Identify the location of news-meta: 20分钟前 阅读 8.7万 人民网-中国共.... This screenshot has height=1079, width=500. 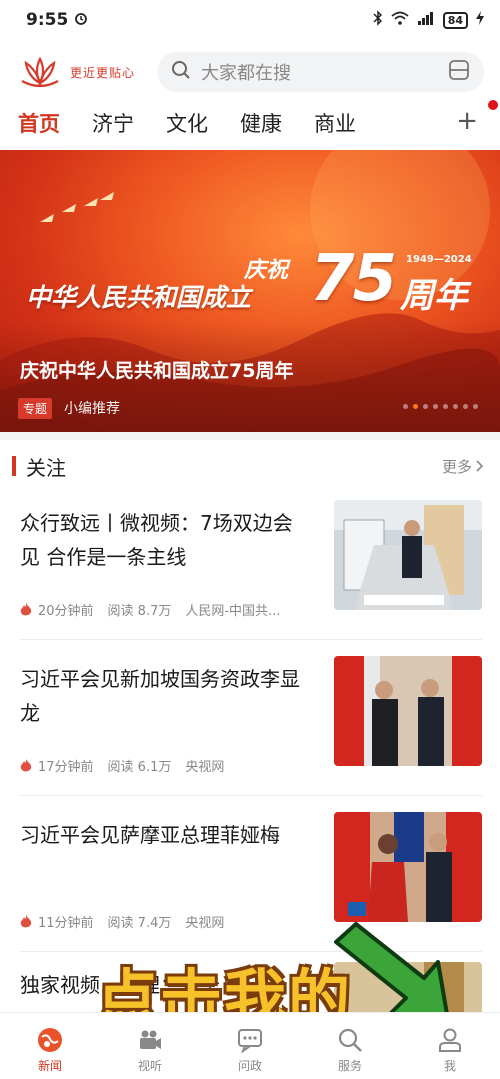
(150, 609).